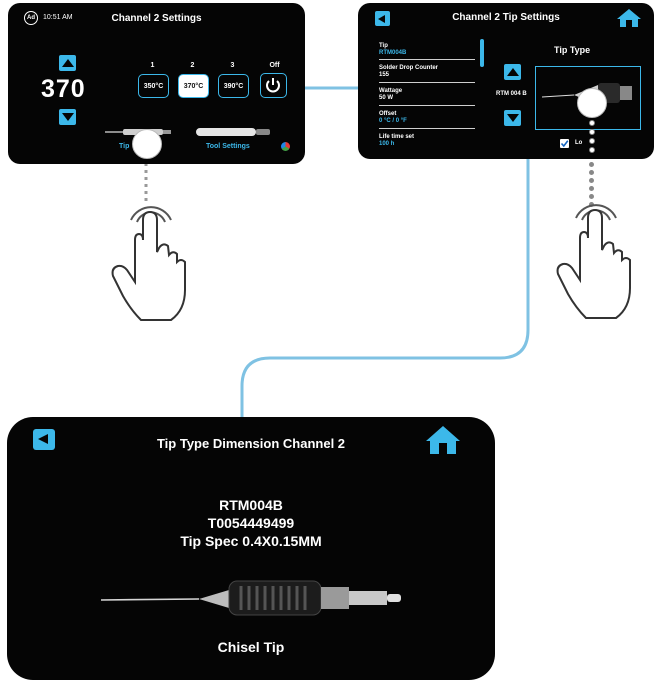  I want to click on color-wheel-icon, so click(285, 146).